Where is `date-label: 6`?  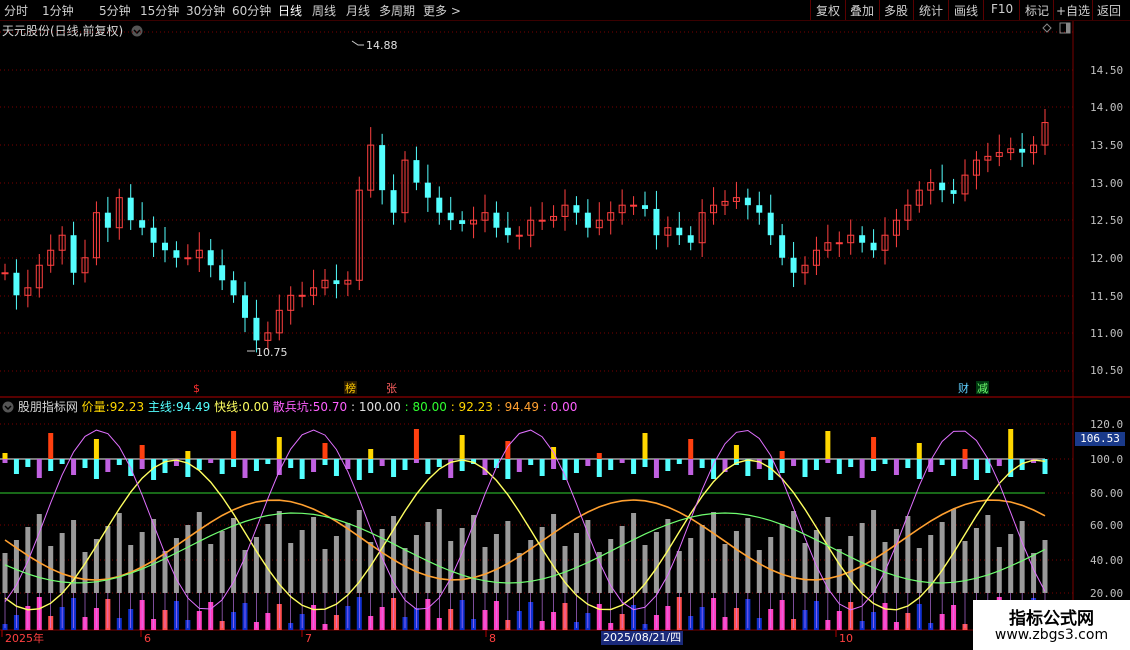 date-label: 6 is located at coordinates (147, 638).